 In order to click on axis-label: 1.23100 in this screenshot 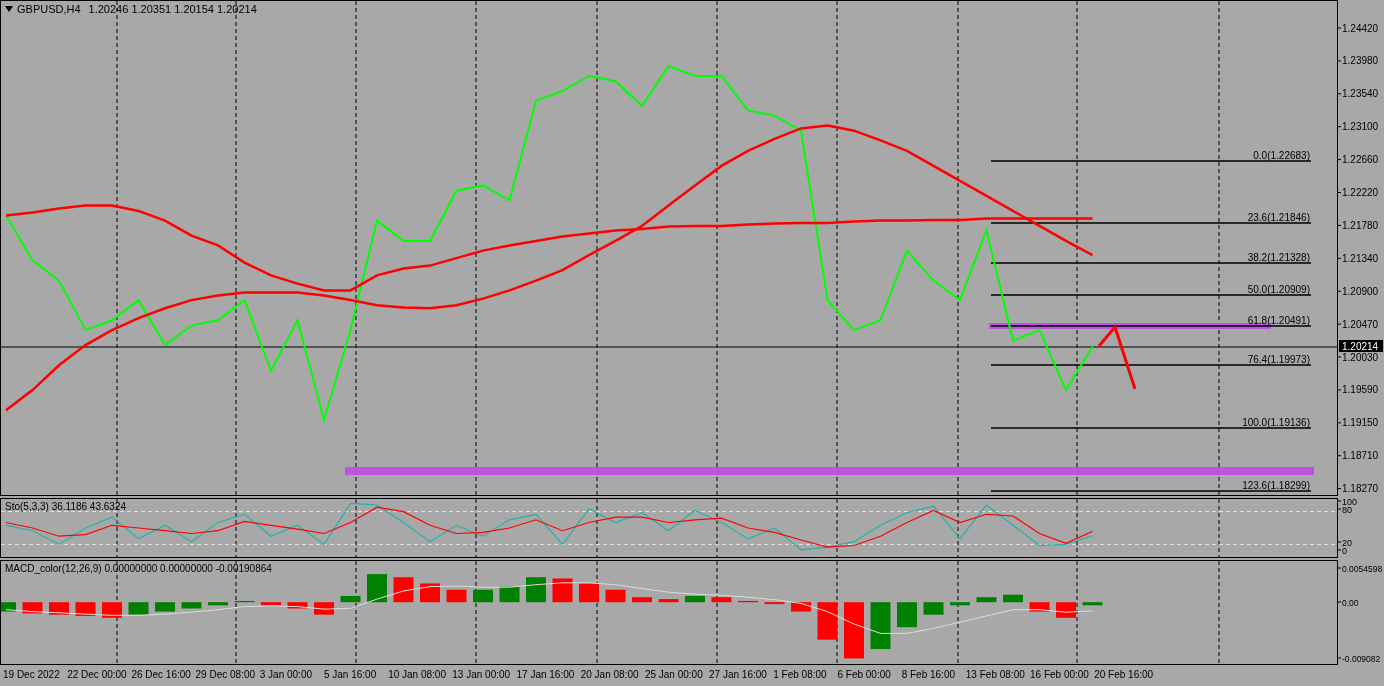, I will do `click(1360, 127)`.